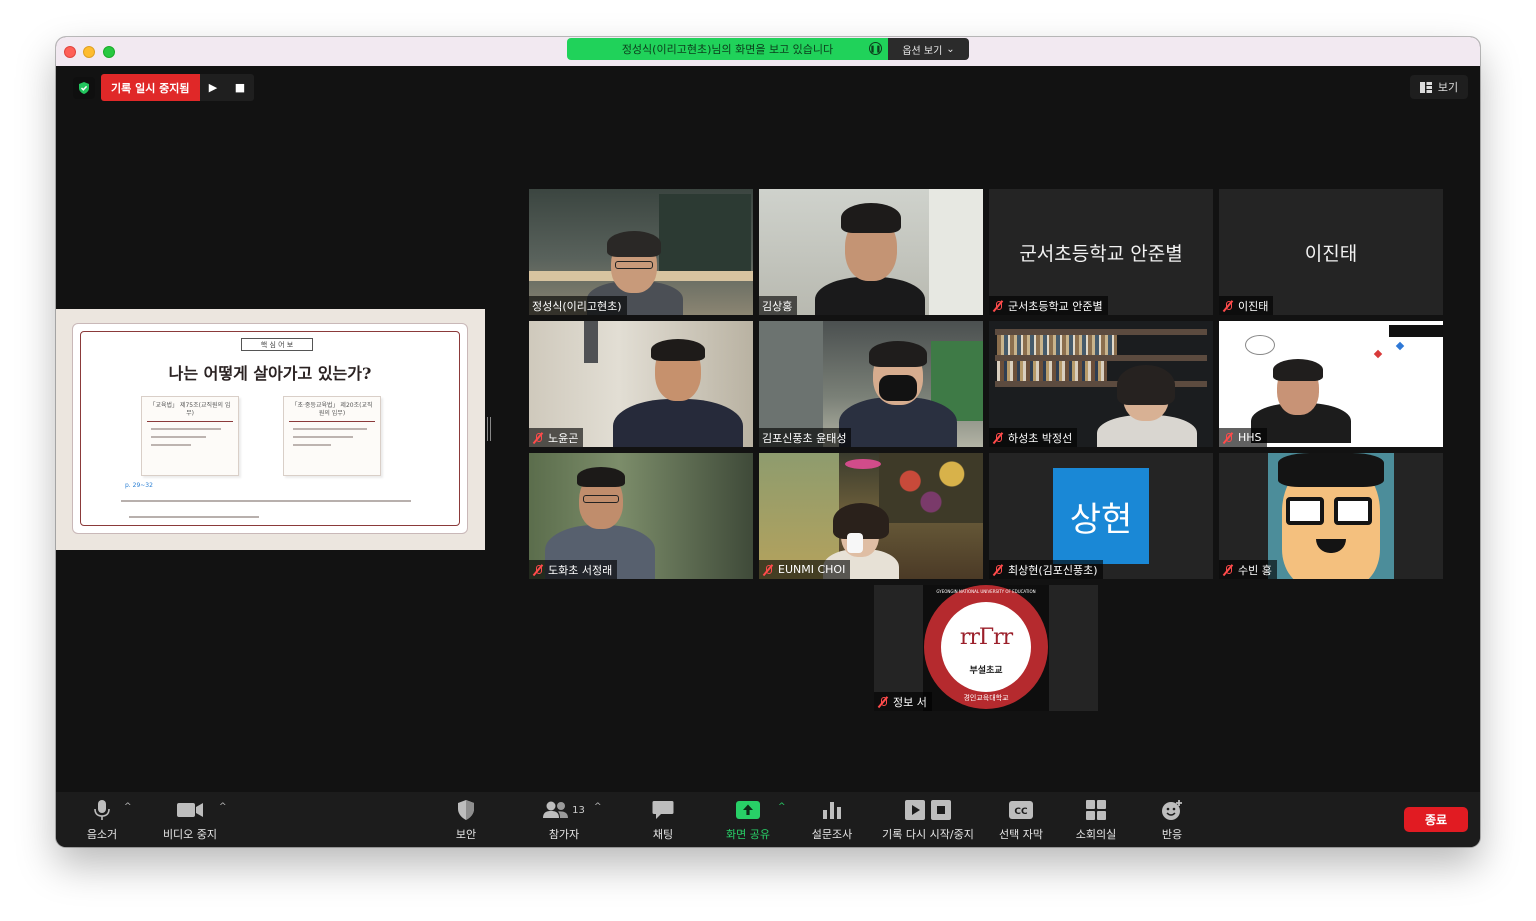 Image resolution: width=1536 pixels, height=921 pixels. What do you see at coordinates (663, 834) in the screenshot?
I see `chat-label: 채팅` at bounding box center [663, 834].